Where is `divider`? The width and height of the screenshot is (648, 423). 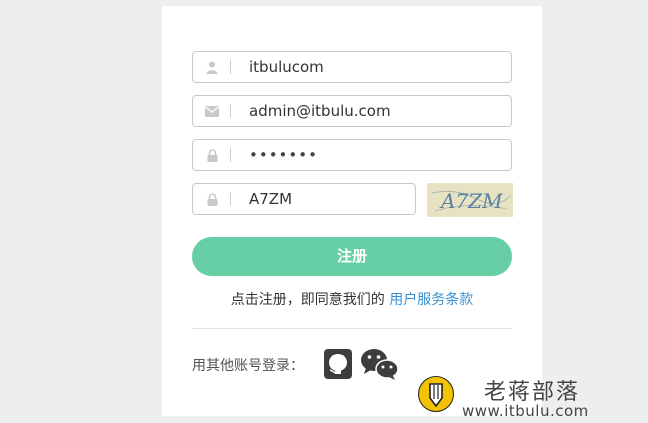
divider is located at coordinates (352, 328).